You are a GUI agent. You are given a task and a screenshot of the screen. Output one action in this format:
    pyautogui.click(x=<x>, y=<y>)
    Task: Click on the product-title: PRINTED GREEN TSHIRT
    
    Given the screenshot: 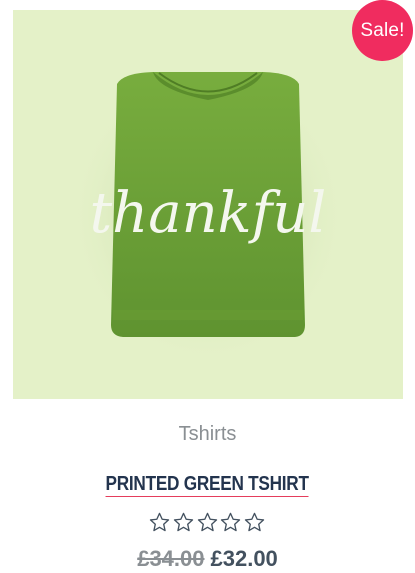 What is the action you would take?
    pyautogui.click(x=207, y=485)
    